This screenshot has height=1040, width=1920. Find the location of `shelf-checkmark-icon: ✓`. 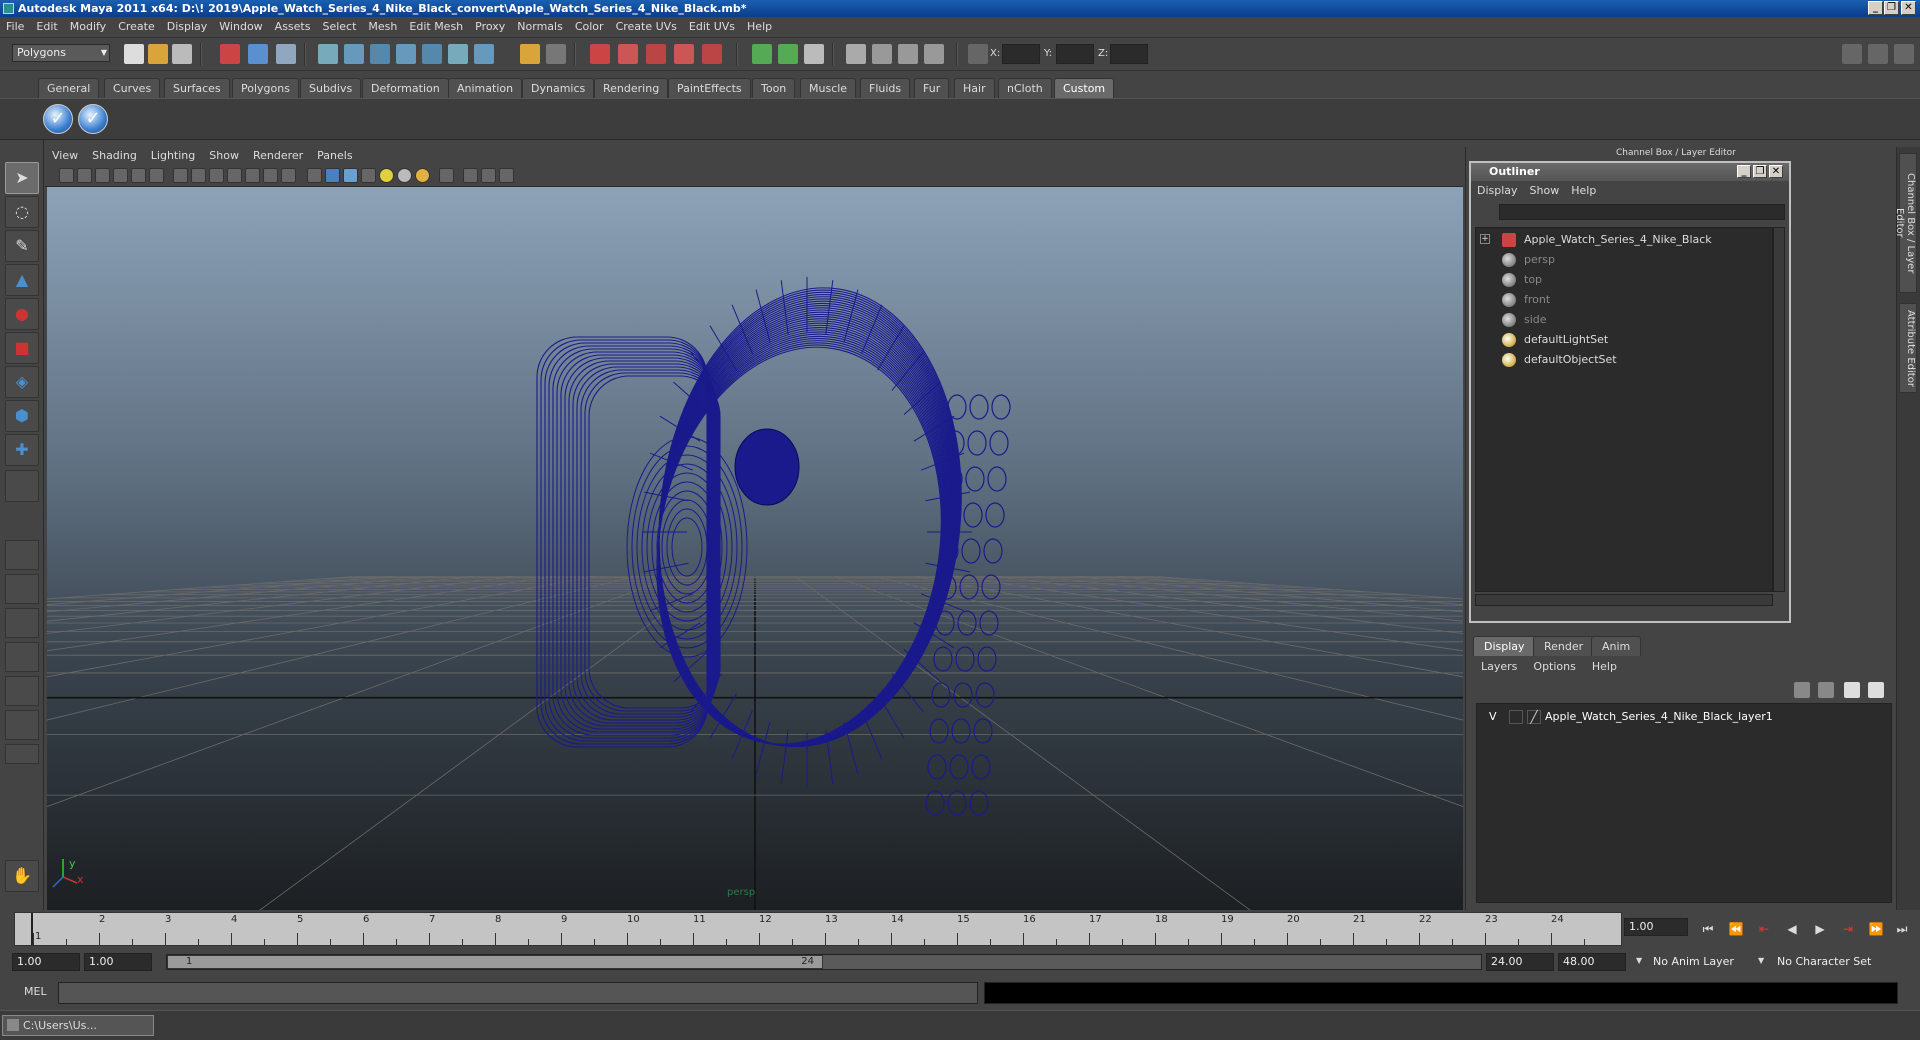

shelf-checkmark-icon: ✓ is located at coordinates (93, 119).